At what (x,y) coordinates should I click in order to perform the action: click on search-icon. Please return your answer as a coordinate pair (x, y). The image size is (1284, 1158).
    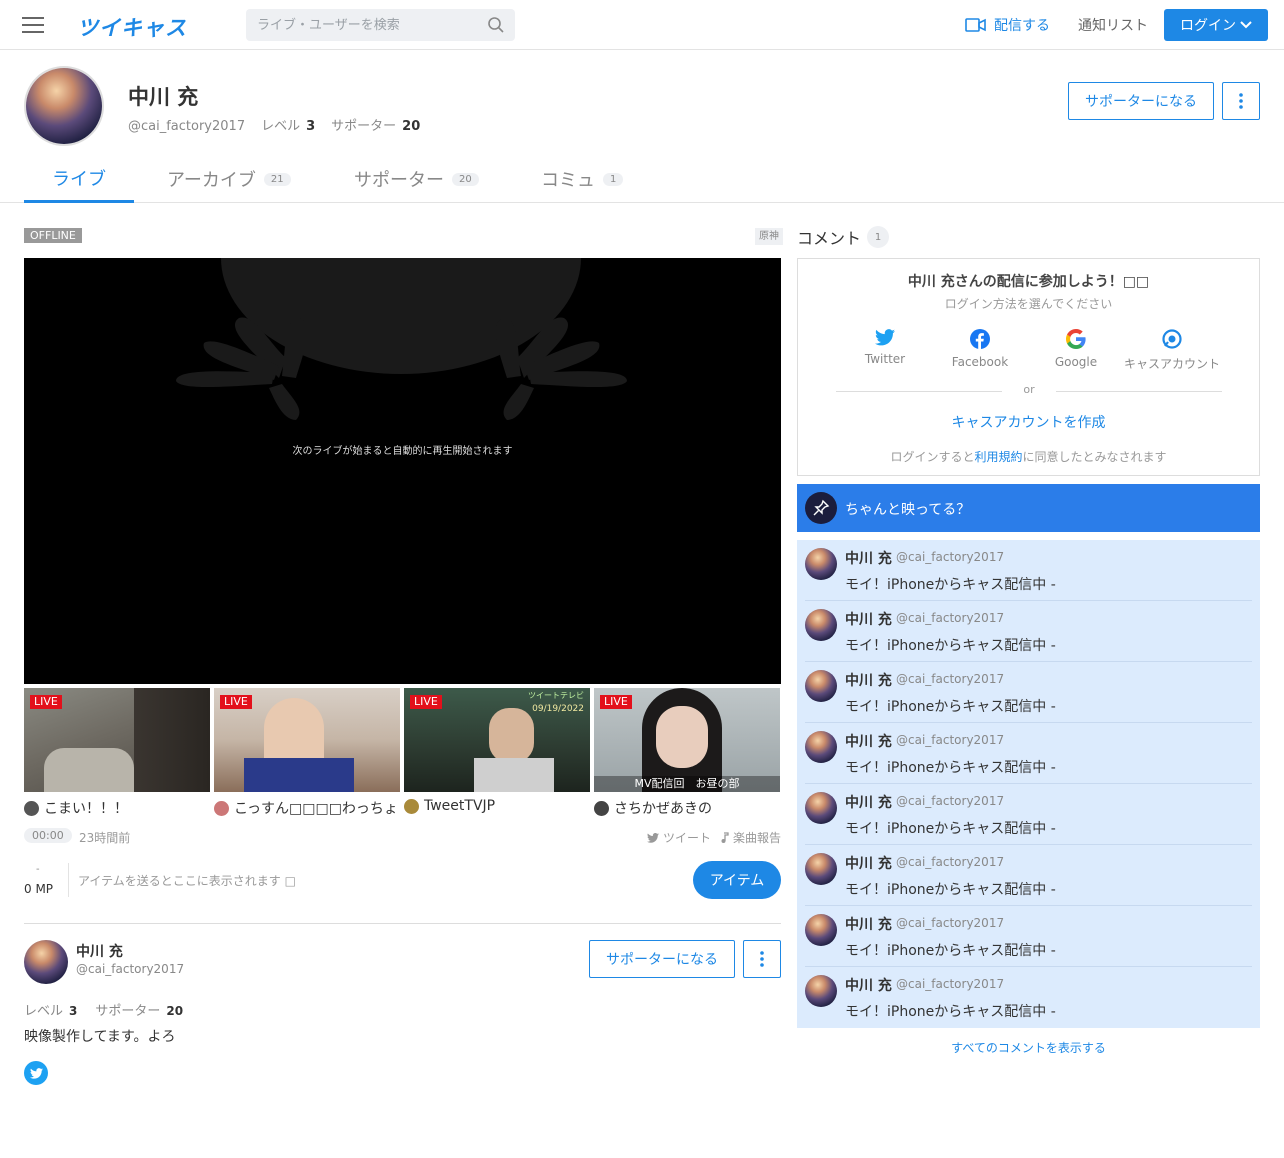
    Looking at the image, I should click on (496, 25).